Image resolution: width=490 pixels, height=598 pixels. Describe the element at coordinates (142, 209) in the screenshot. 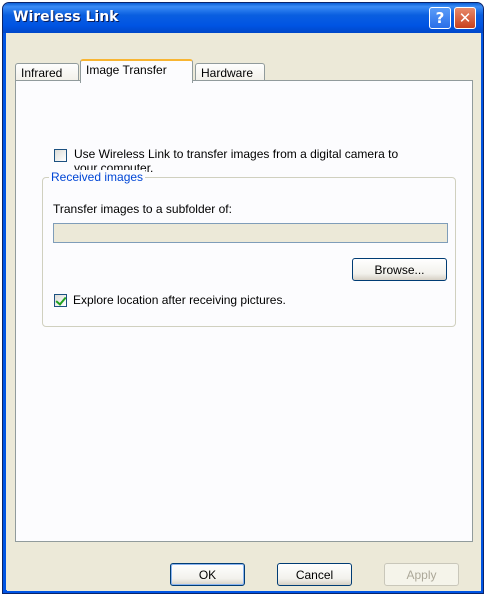

I see `subfolder-label: Transfer images to a subfolder of:` at that location.